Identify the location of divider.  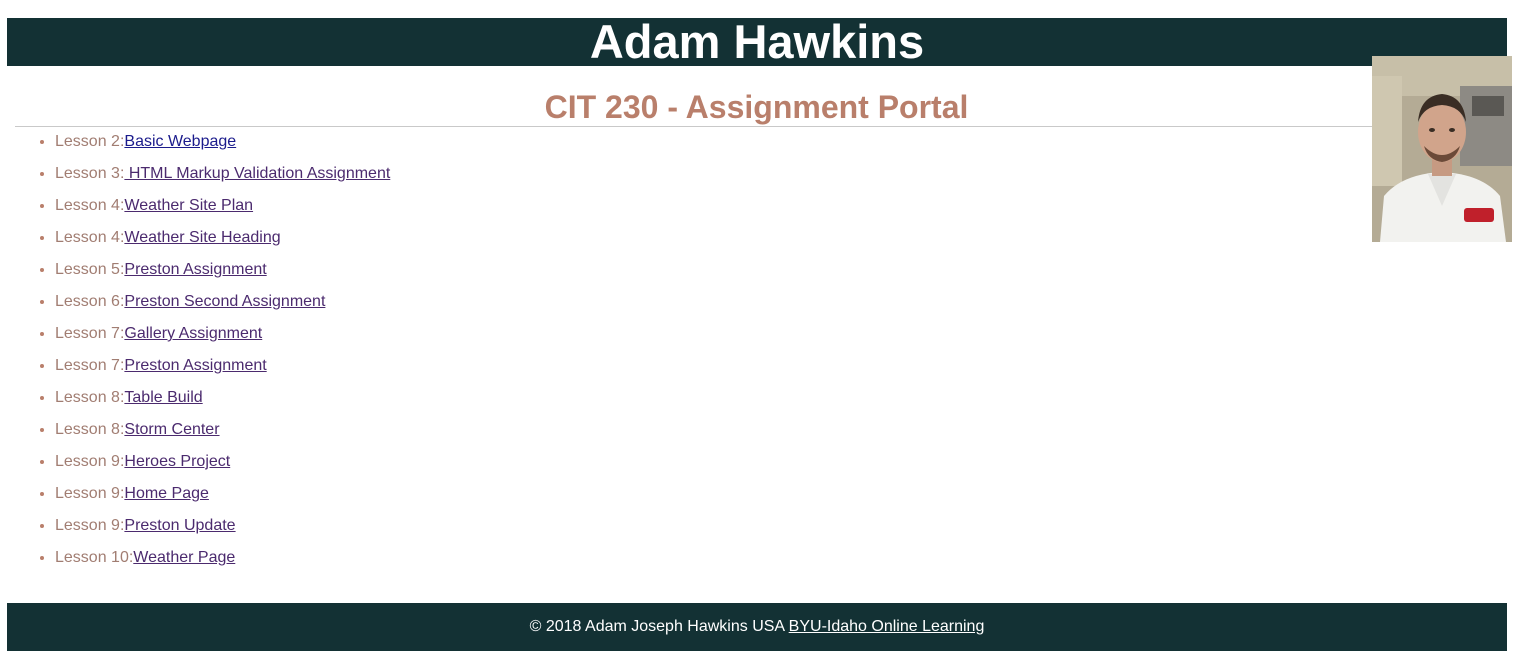
(693, 126).